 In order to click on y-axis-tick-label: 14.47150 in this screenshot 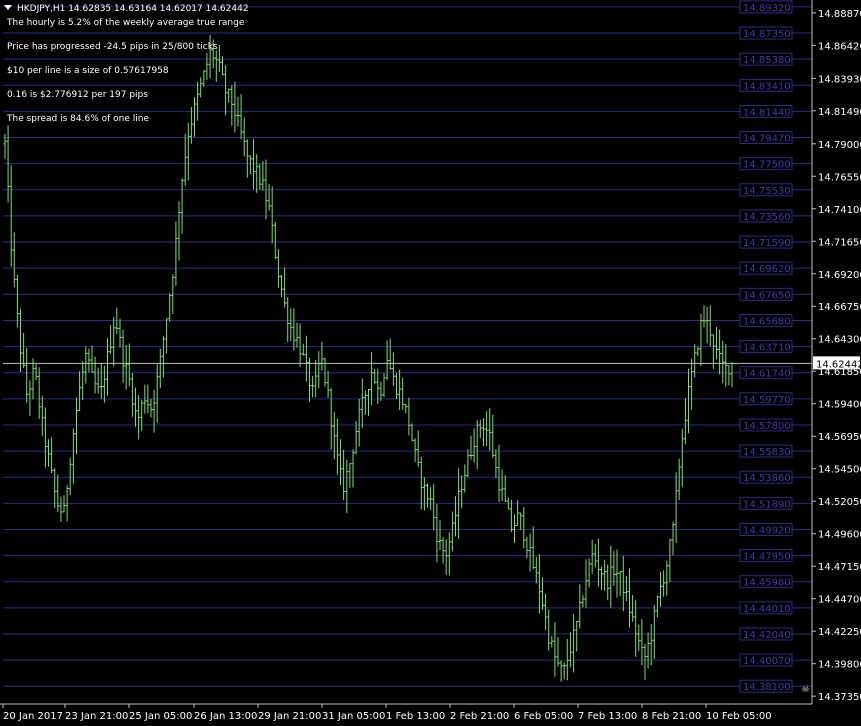, I will do `click(839, 567)`.